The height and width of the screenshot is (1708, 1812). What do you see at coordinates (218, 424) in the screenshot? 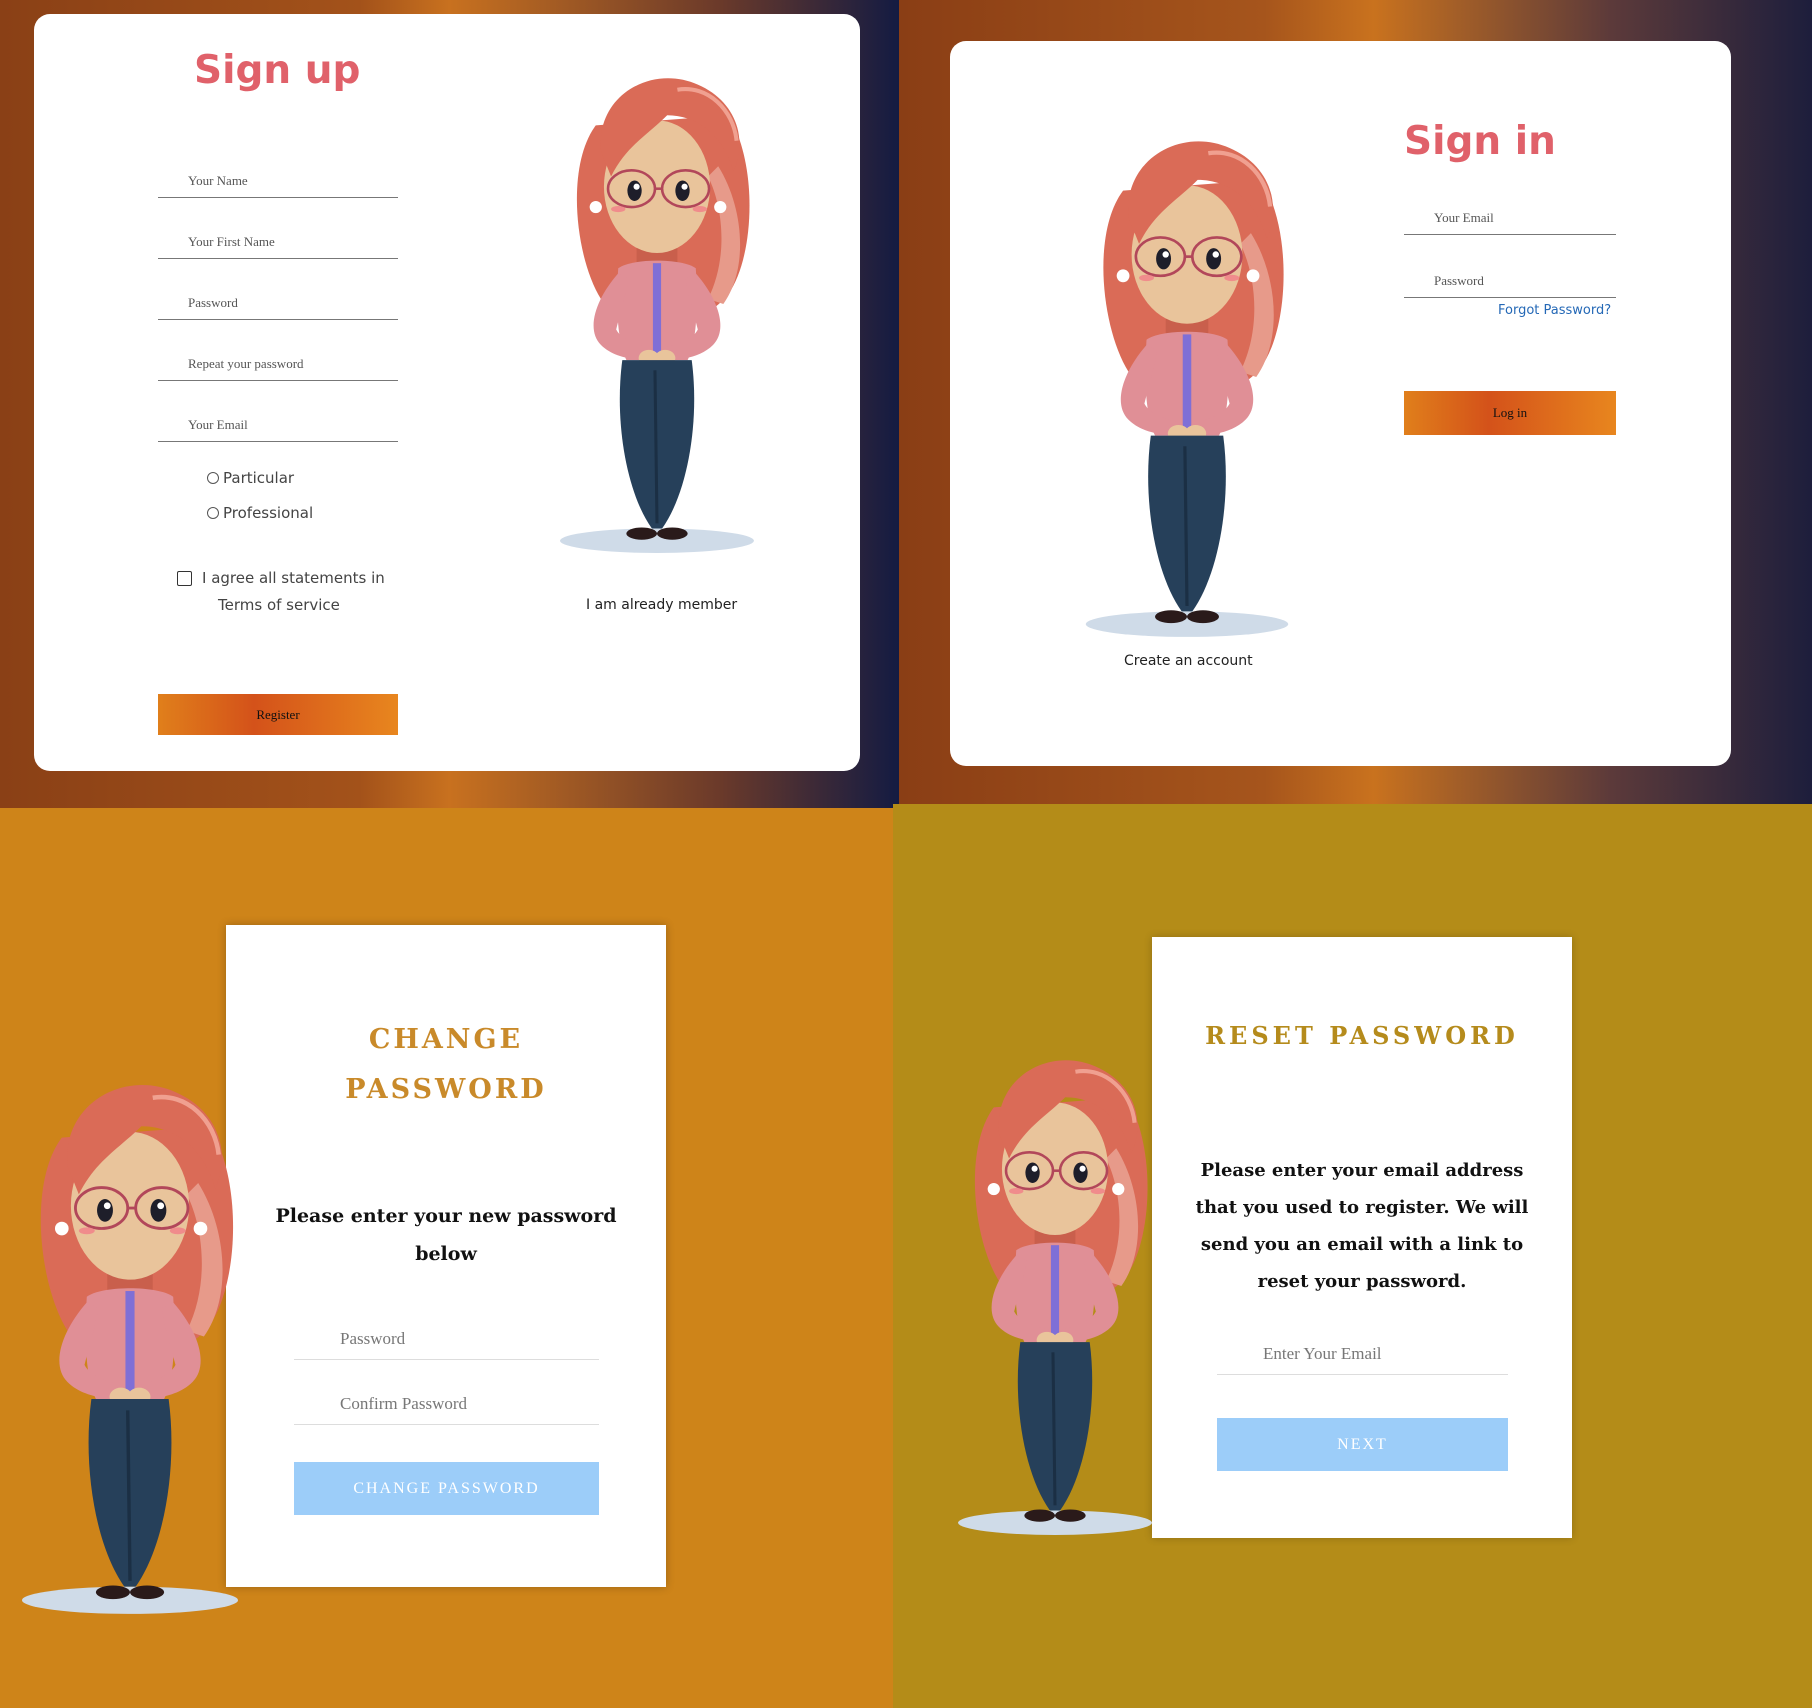
I see `email-placeholder: Your Email` at bounding box center [218, 424].